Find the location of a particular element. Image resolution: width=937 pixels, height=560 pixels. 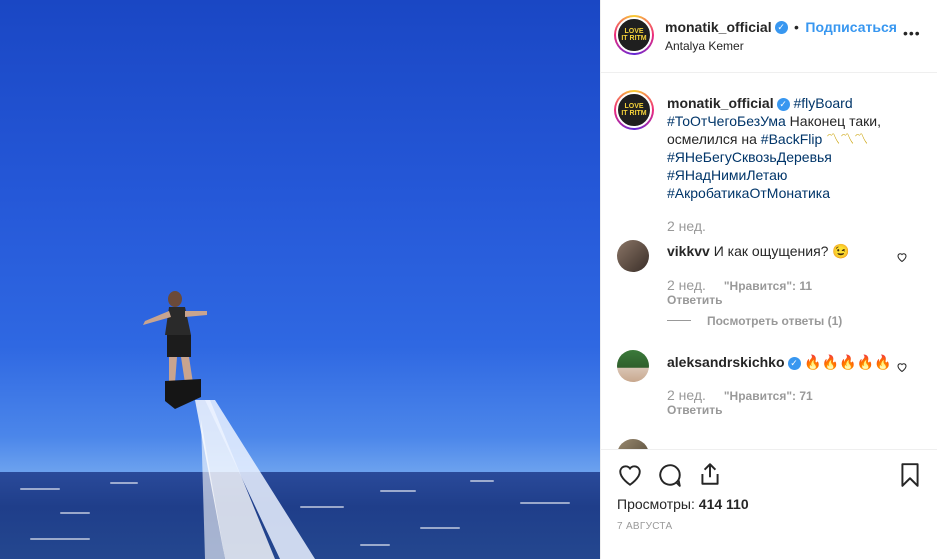

caption-time: 2 нед. is located at coordinates (686, 226).